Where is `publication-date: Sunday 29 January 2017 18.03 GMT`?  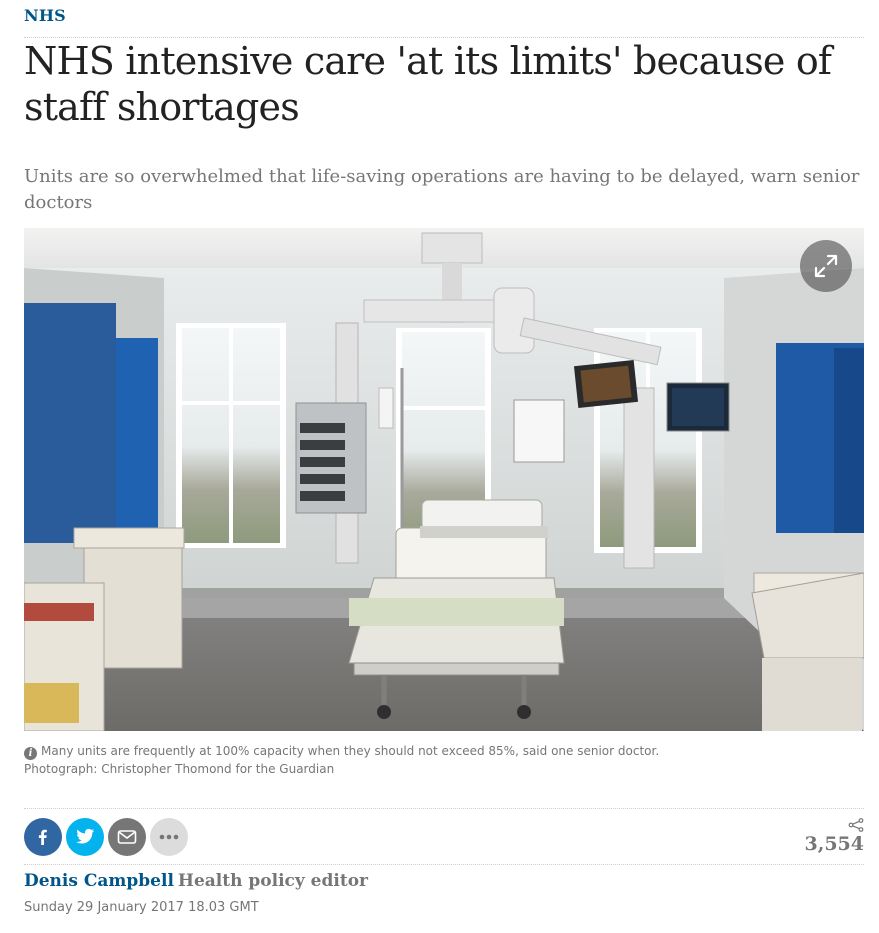 publication-date: Sunday 29 January 2017 18.03 GMT is located at coordinates (141, 907).